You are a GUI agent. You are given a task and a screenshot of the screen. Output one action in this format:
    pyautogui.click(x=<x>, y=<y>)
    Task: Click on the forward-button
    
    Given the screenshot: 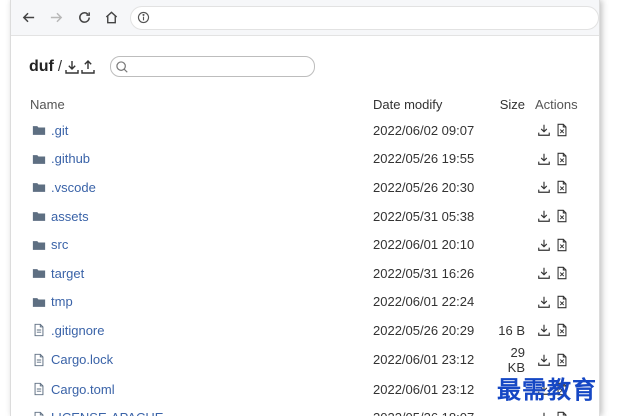 What is the action you would take?
    pyautogui.click(x=57, y=18)
    